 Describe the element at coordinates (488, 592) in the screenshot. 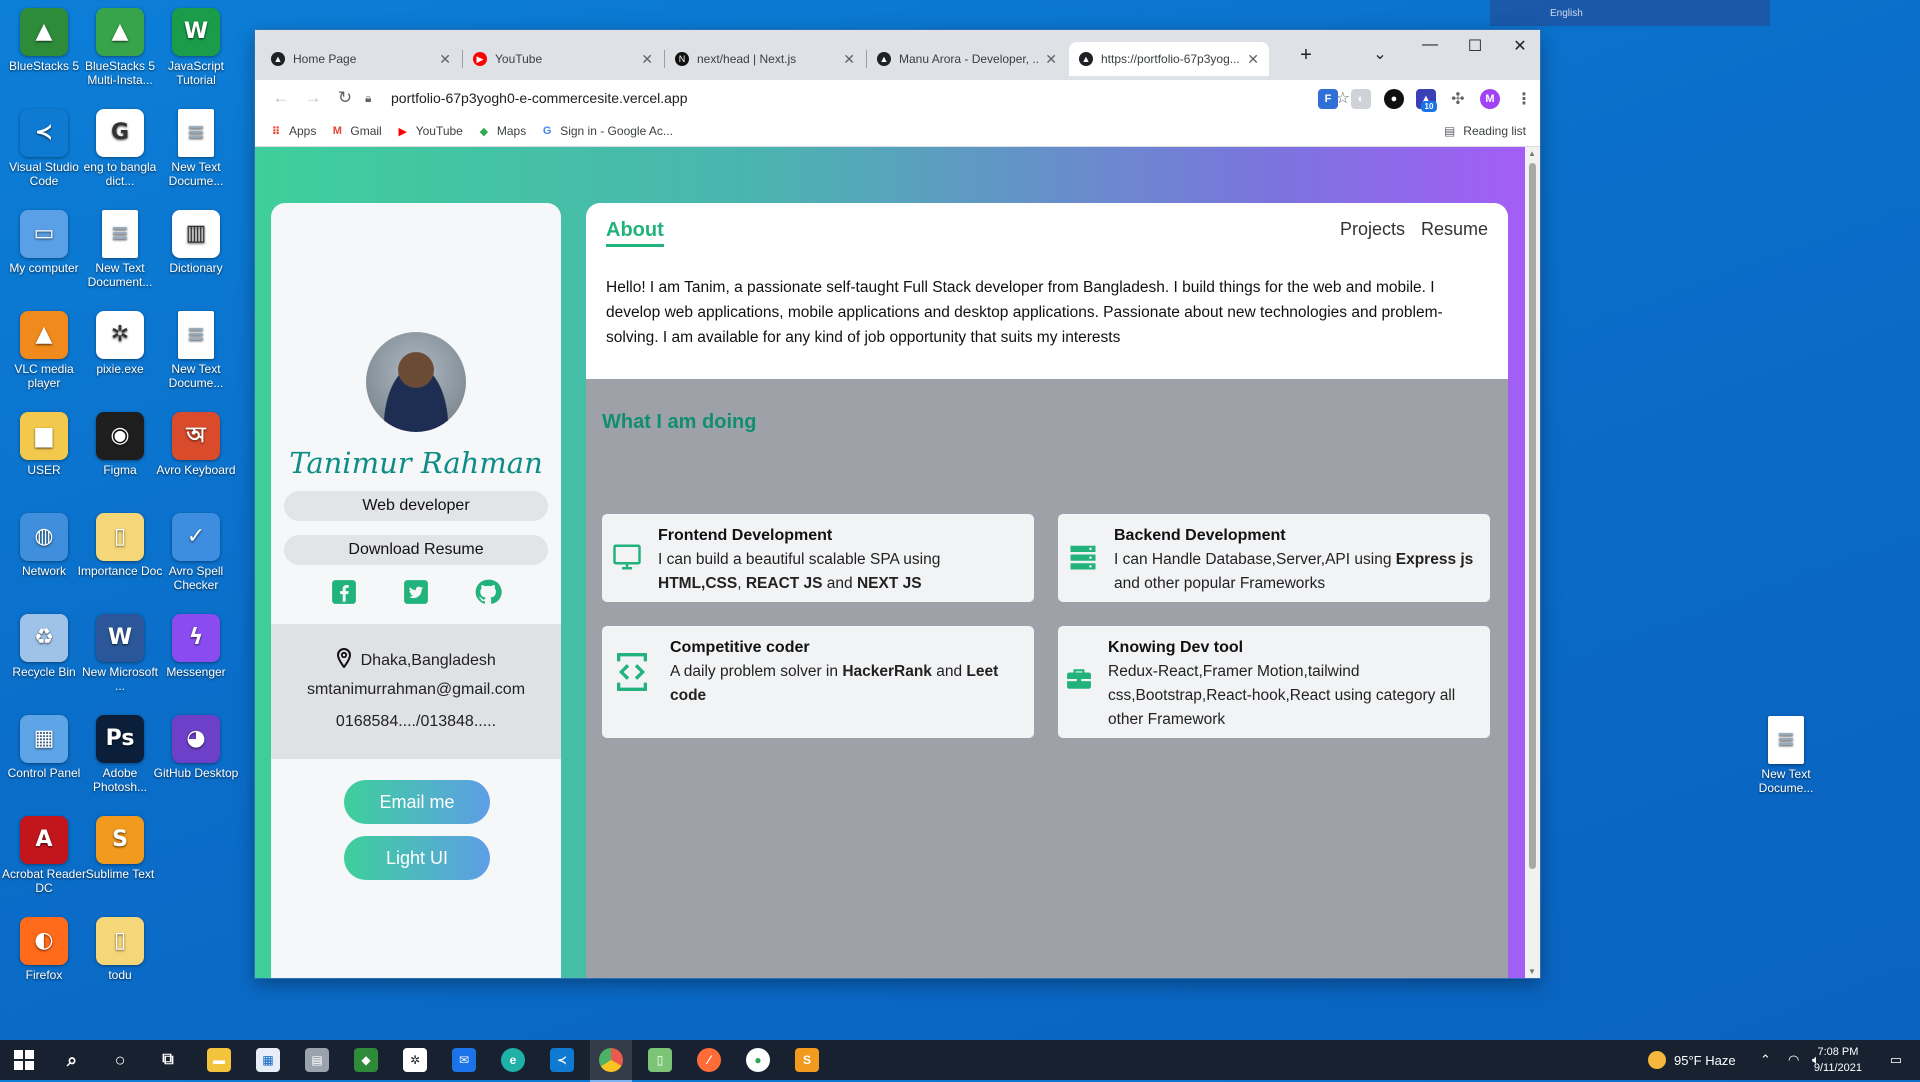

I see `github-icon` at that location.